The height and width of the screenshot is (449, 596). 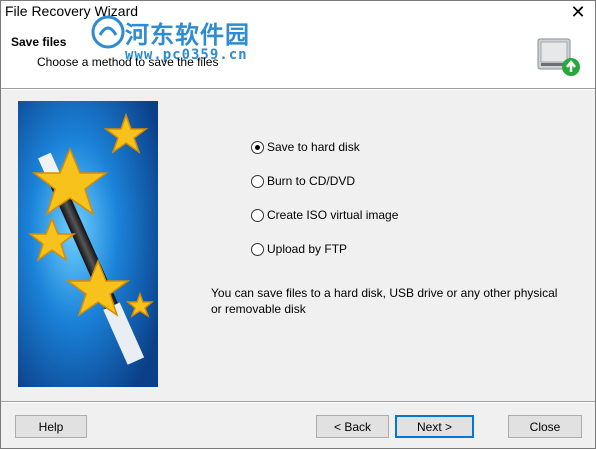 What do you see at coordinates (298, 89) in the screenshot?
I see `header-separator` at bounding box center [298, 89].